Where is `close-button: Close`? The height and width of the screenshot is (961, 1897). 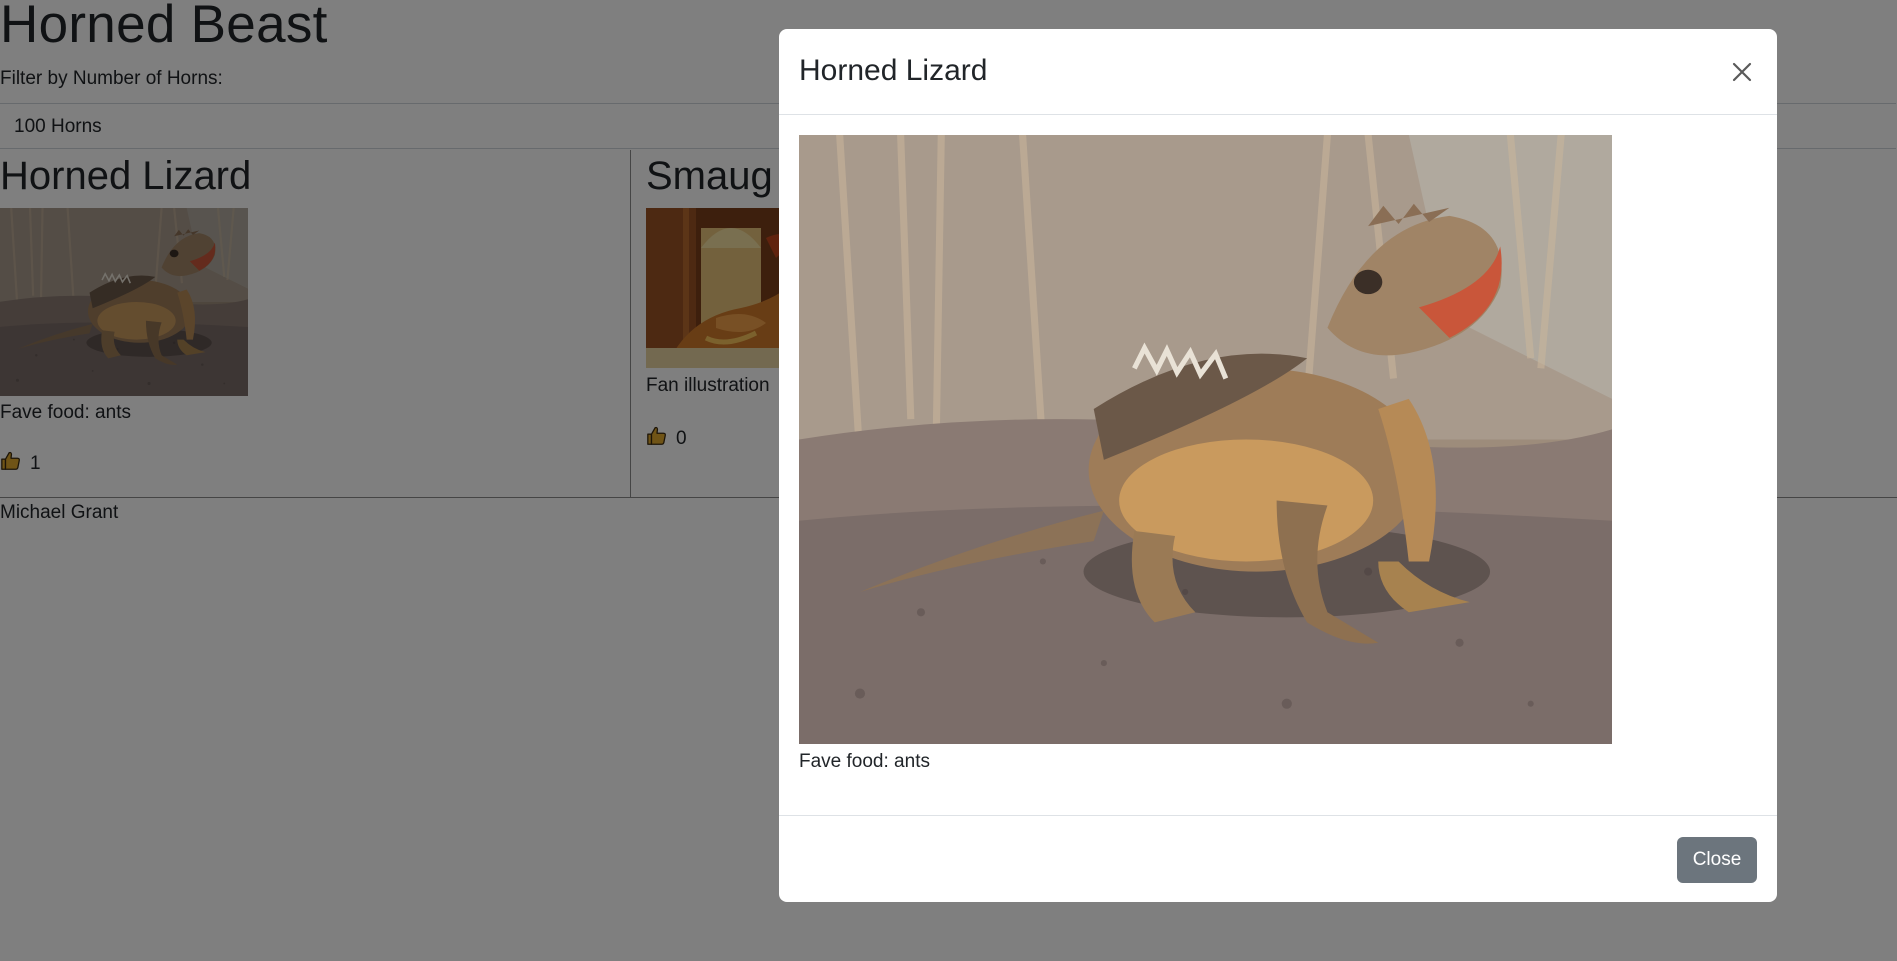 close-button: Close is located at coordinates (1717, 860).